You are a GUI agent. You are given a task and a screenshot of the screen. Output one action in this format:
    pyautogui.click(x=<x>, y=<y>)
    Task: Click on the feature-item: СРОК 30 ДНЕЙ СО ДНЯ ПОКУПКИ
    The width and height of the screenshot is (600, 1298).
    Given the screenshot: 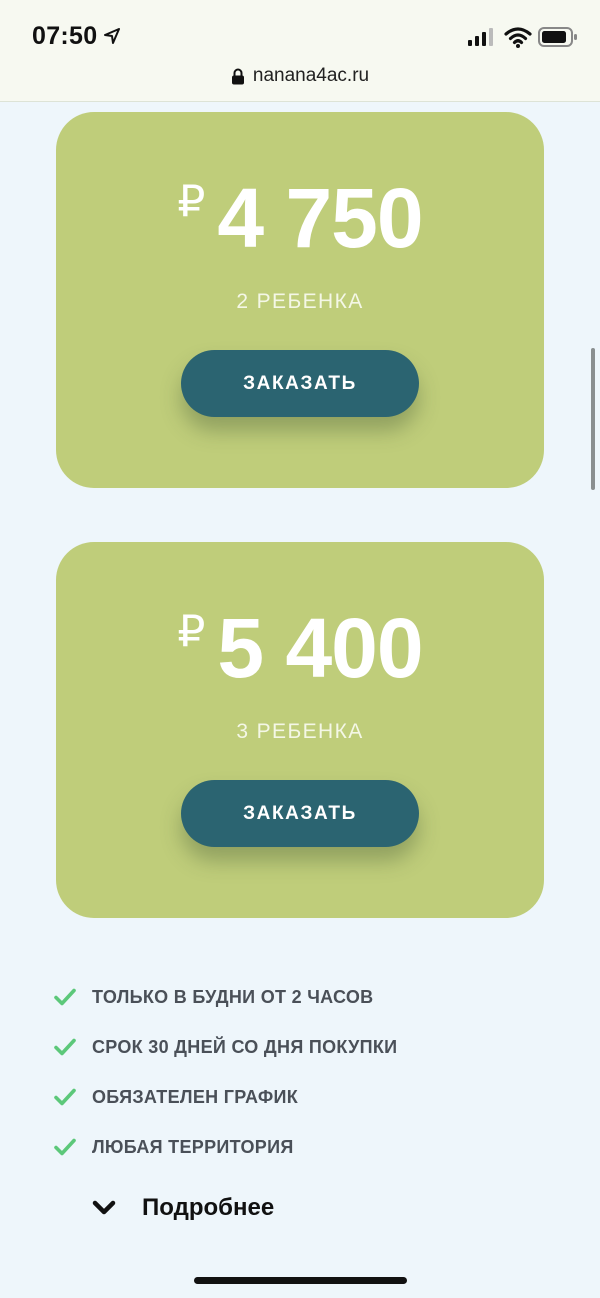 What is the action you would take?
    pyautogui.click(x=225, y=1047)
    